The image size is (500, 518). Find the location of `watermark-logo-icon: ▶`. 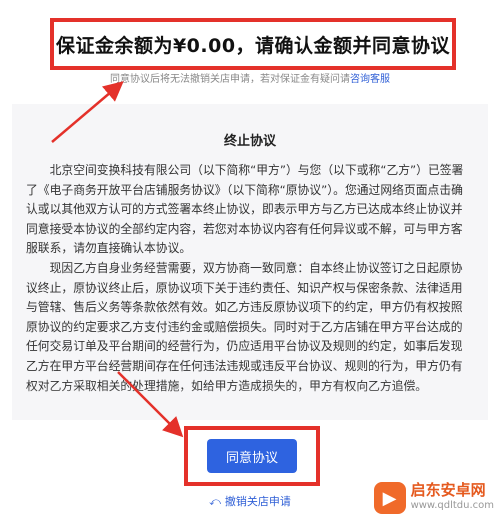

watermark-logo-icon: ▶ is located at coordinates (389, 498).